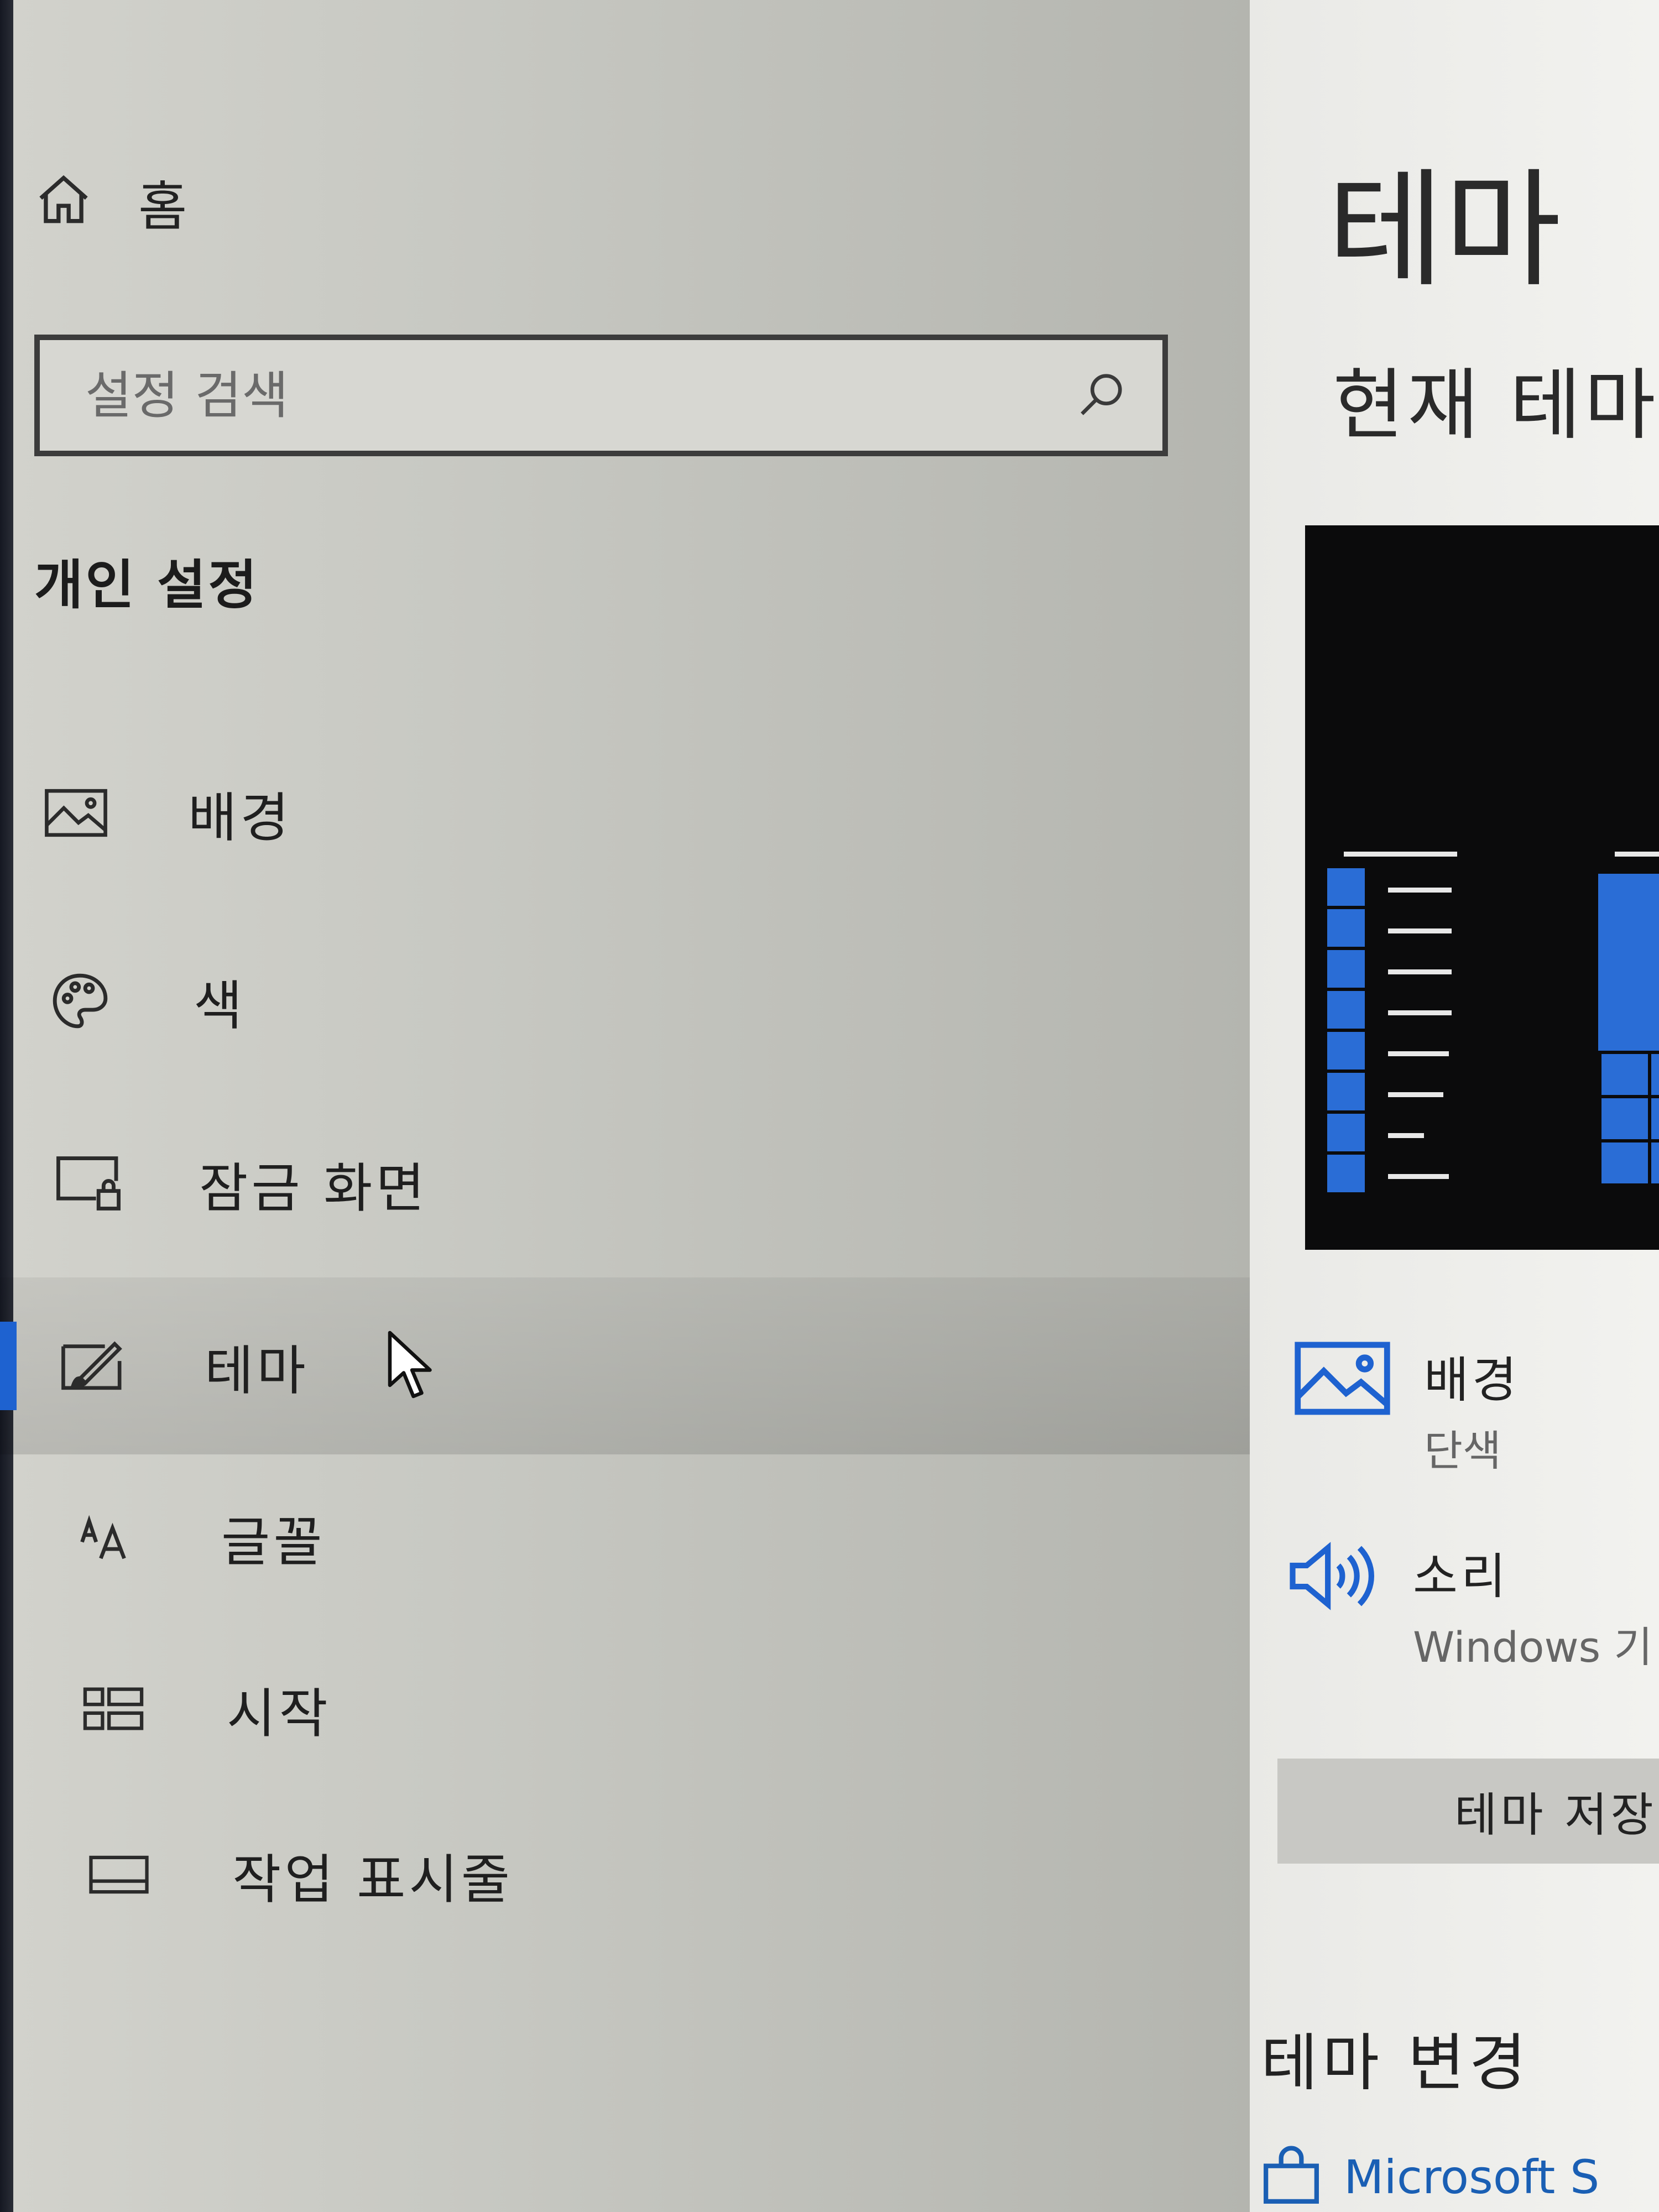  Describe the element at coordinates (207, 1709) in the screenshot. I see `sidebar-item-start: 시작` at that location.